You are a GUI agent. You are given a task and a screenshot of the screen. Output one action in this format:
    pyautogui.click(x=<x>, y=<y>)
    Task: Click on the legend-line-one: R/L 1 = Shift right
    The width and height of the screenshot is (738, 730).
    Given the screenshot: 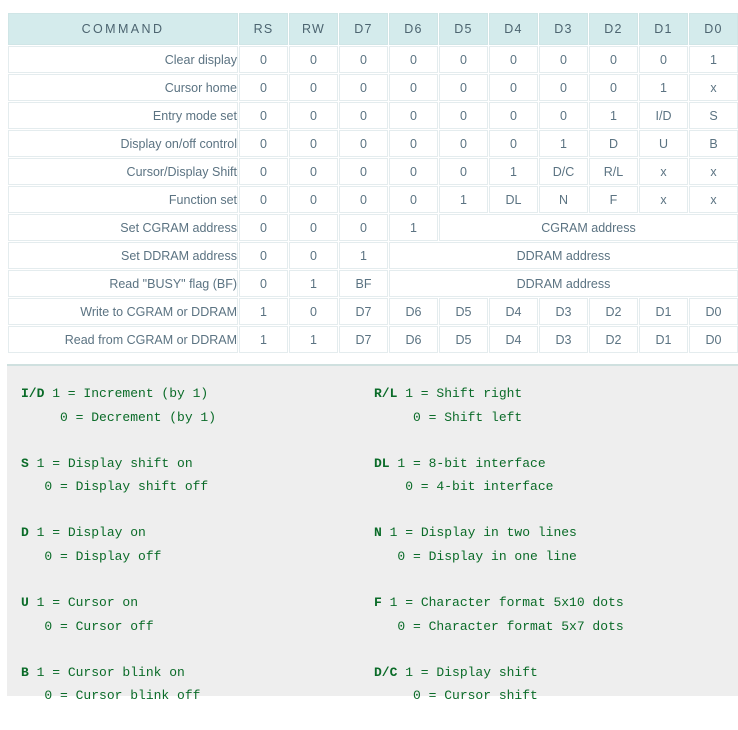 What is the action you would take?
    pyautogui.click(x=499, y=394)
    